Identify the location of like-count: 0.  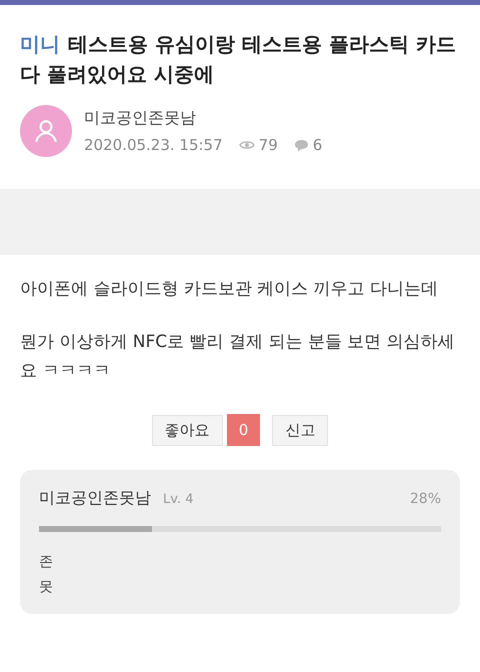
(243, 430).